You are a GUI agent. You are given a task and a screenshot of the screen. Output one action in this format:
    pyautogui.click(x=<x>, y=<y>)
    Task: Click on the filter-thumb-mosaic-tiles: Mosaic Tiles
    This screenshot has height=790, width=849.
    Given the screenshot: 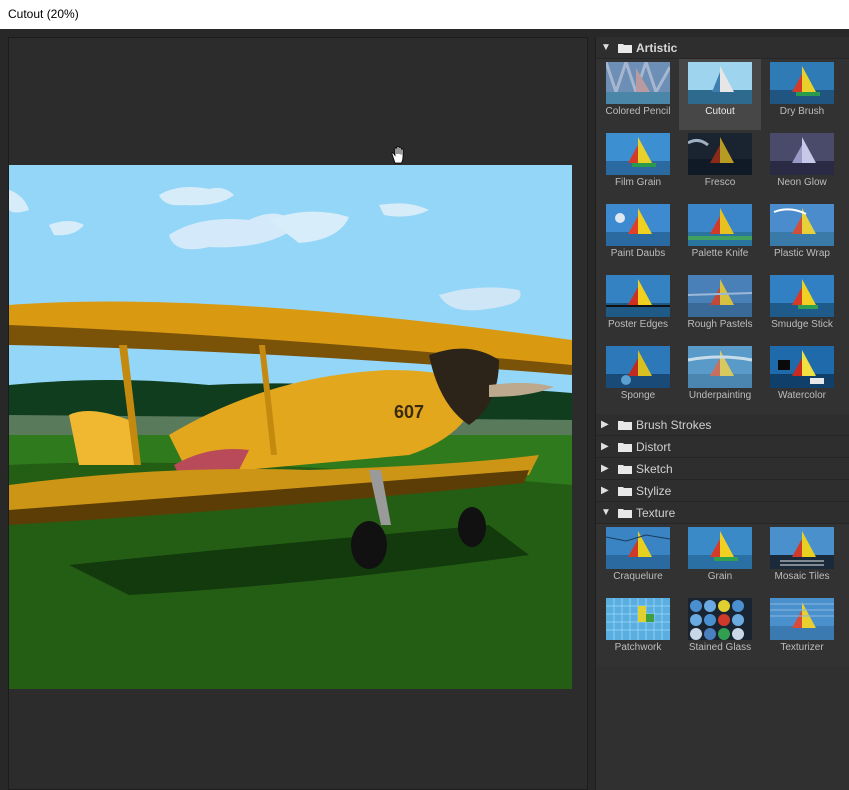 What is the action you would take?
    pyautogui.click(x=802, y=559)
    